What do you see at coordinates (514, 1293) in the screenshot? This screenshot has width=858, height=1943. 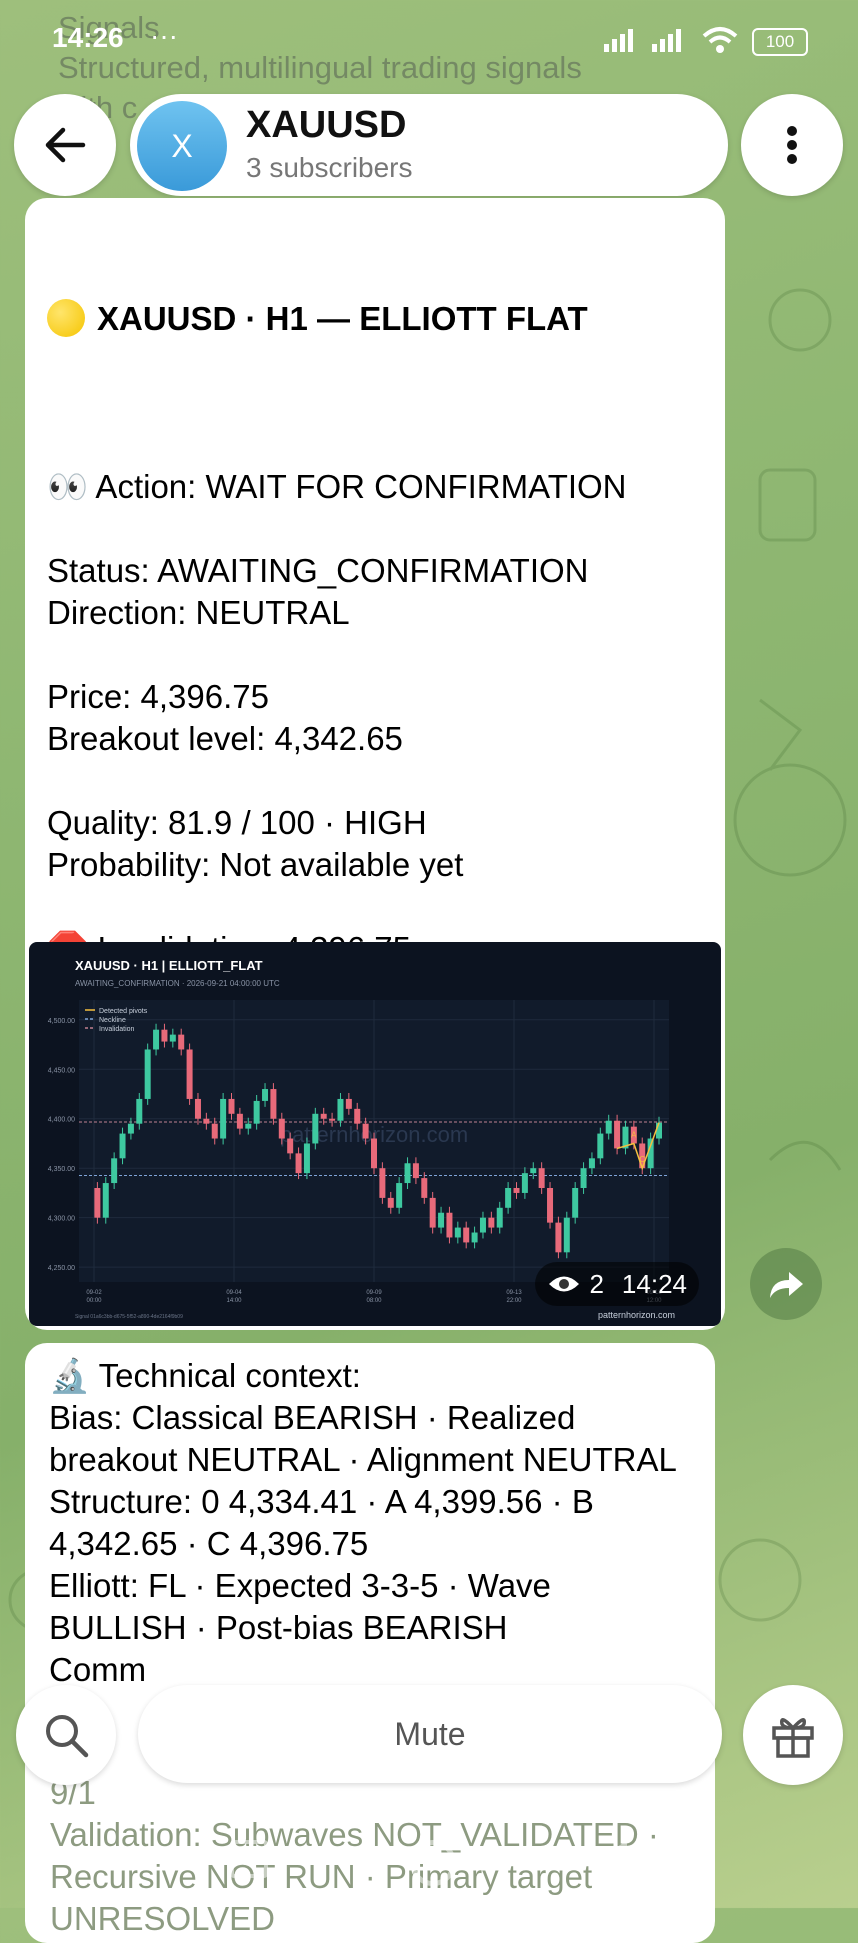 I see `x-tick-label: 09-13` at bounding box center [514, 1293].